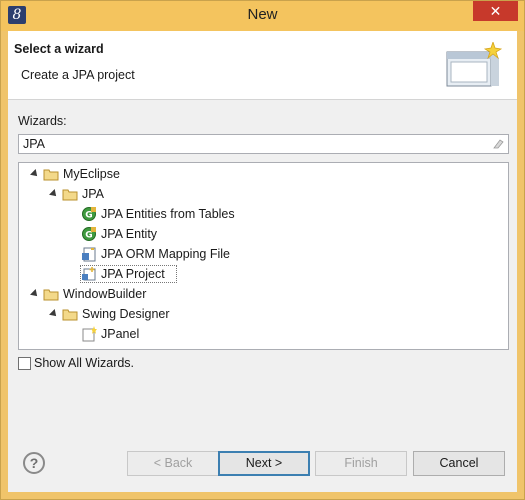  What do you see at coordinates (126, 314) in the screenshot?
I see `tree-item-label: Swing Designer` at bounding box center [126, 314].